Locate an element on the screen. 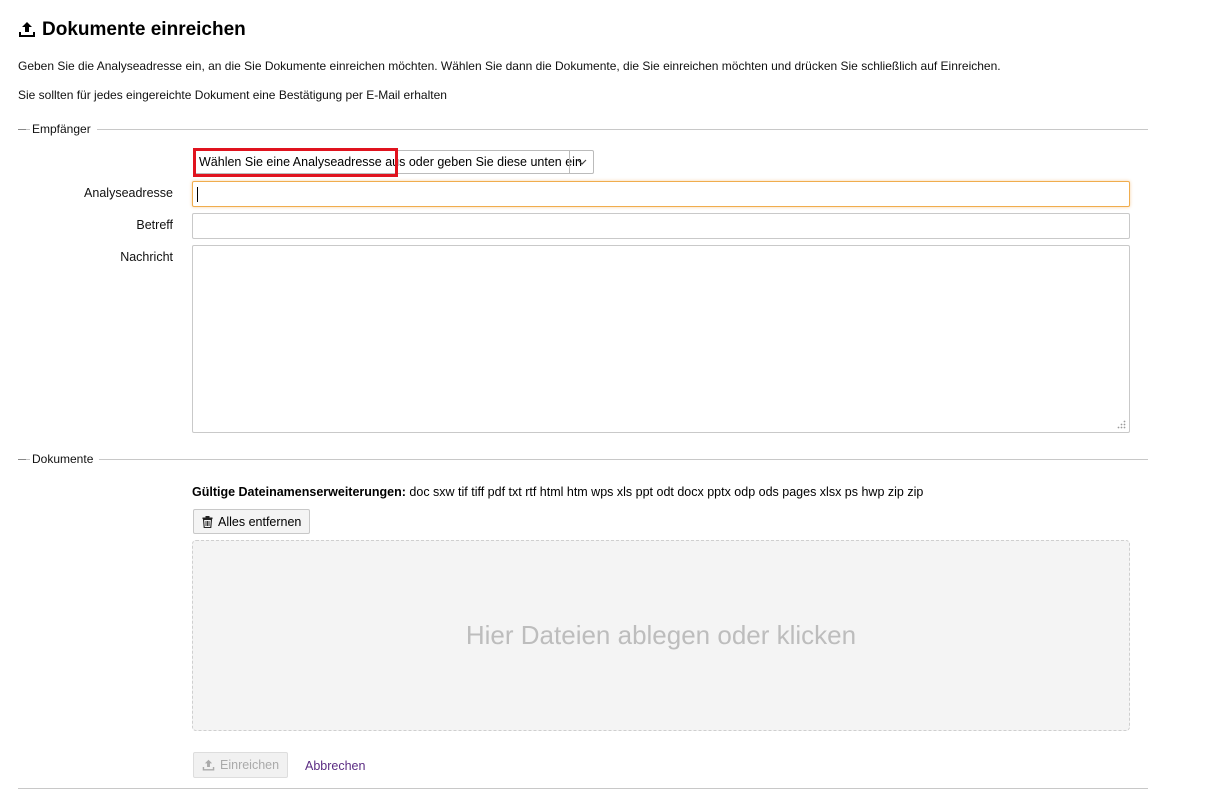 Image resolution: width=1210 pixels, height=800 pixels. resize-handle-icon is located at coordinates (1121, 424).